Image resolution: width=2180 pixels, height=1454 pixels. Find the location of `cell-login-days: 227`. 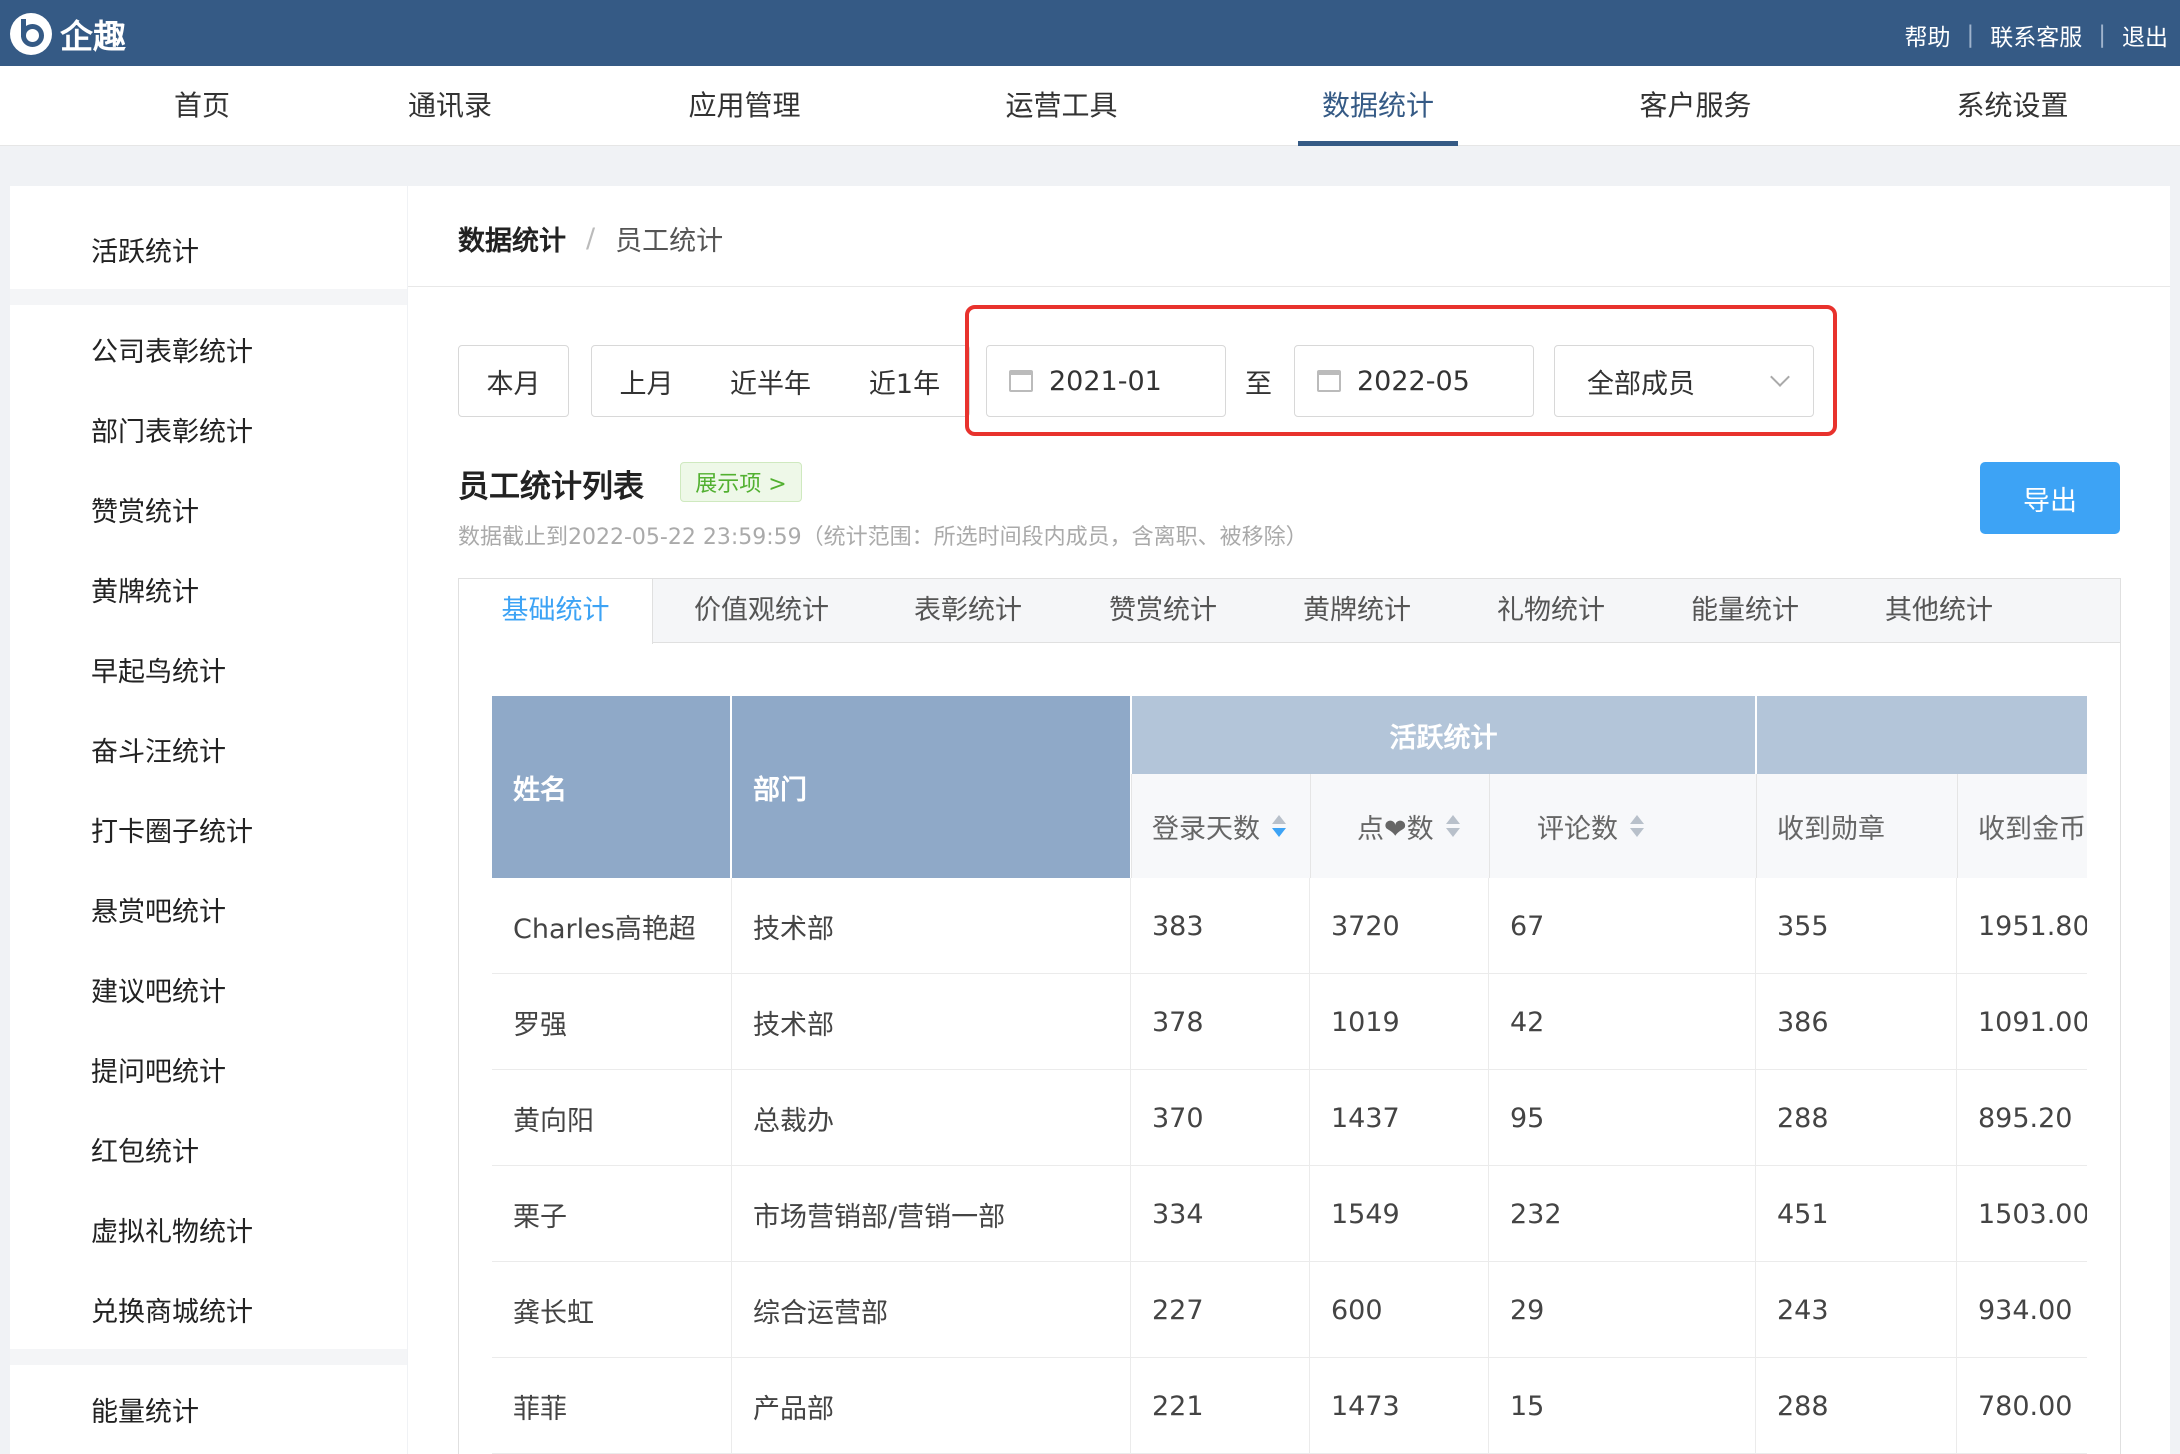

cell-login-days: 227 is located at coordinates (1220, 1310).